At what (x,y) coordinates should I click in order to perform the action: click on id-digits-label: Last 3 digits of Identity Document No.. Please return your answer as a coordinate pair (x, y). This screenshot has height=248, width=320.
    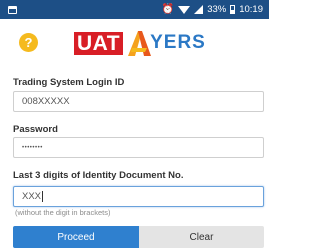
    Looking at the image, I should click on (98, 175).